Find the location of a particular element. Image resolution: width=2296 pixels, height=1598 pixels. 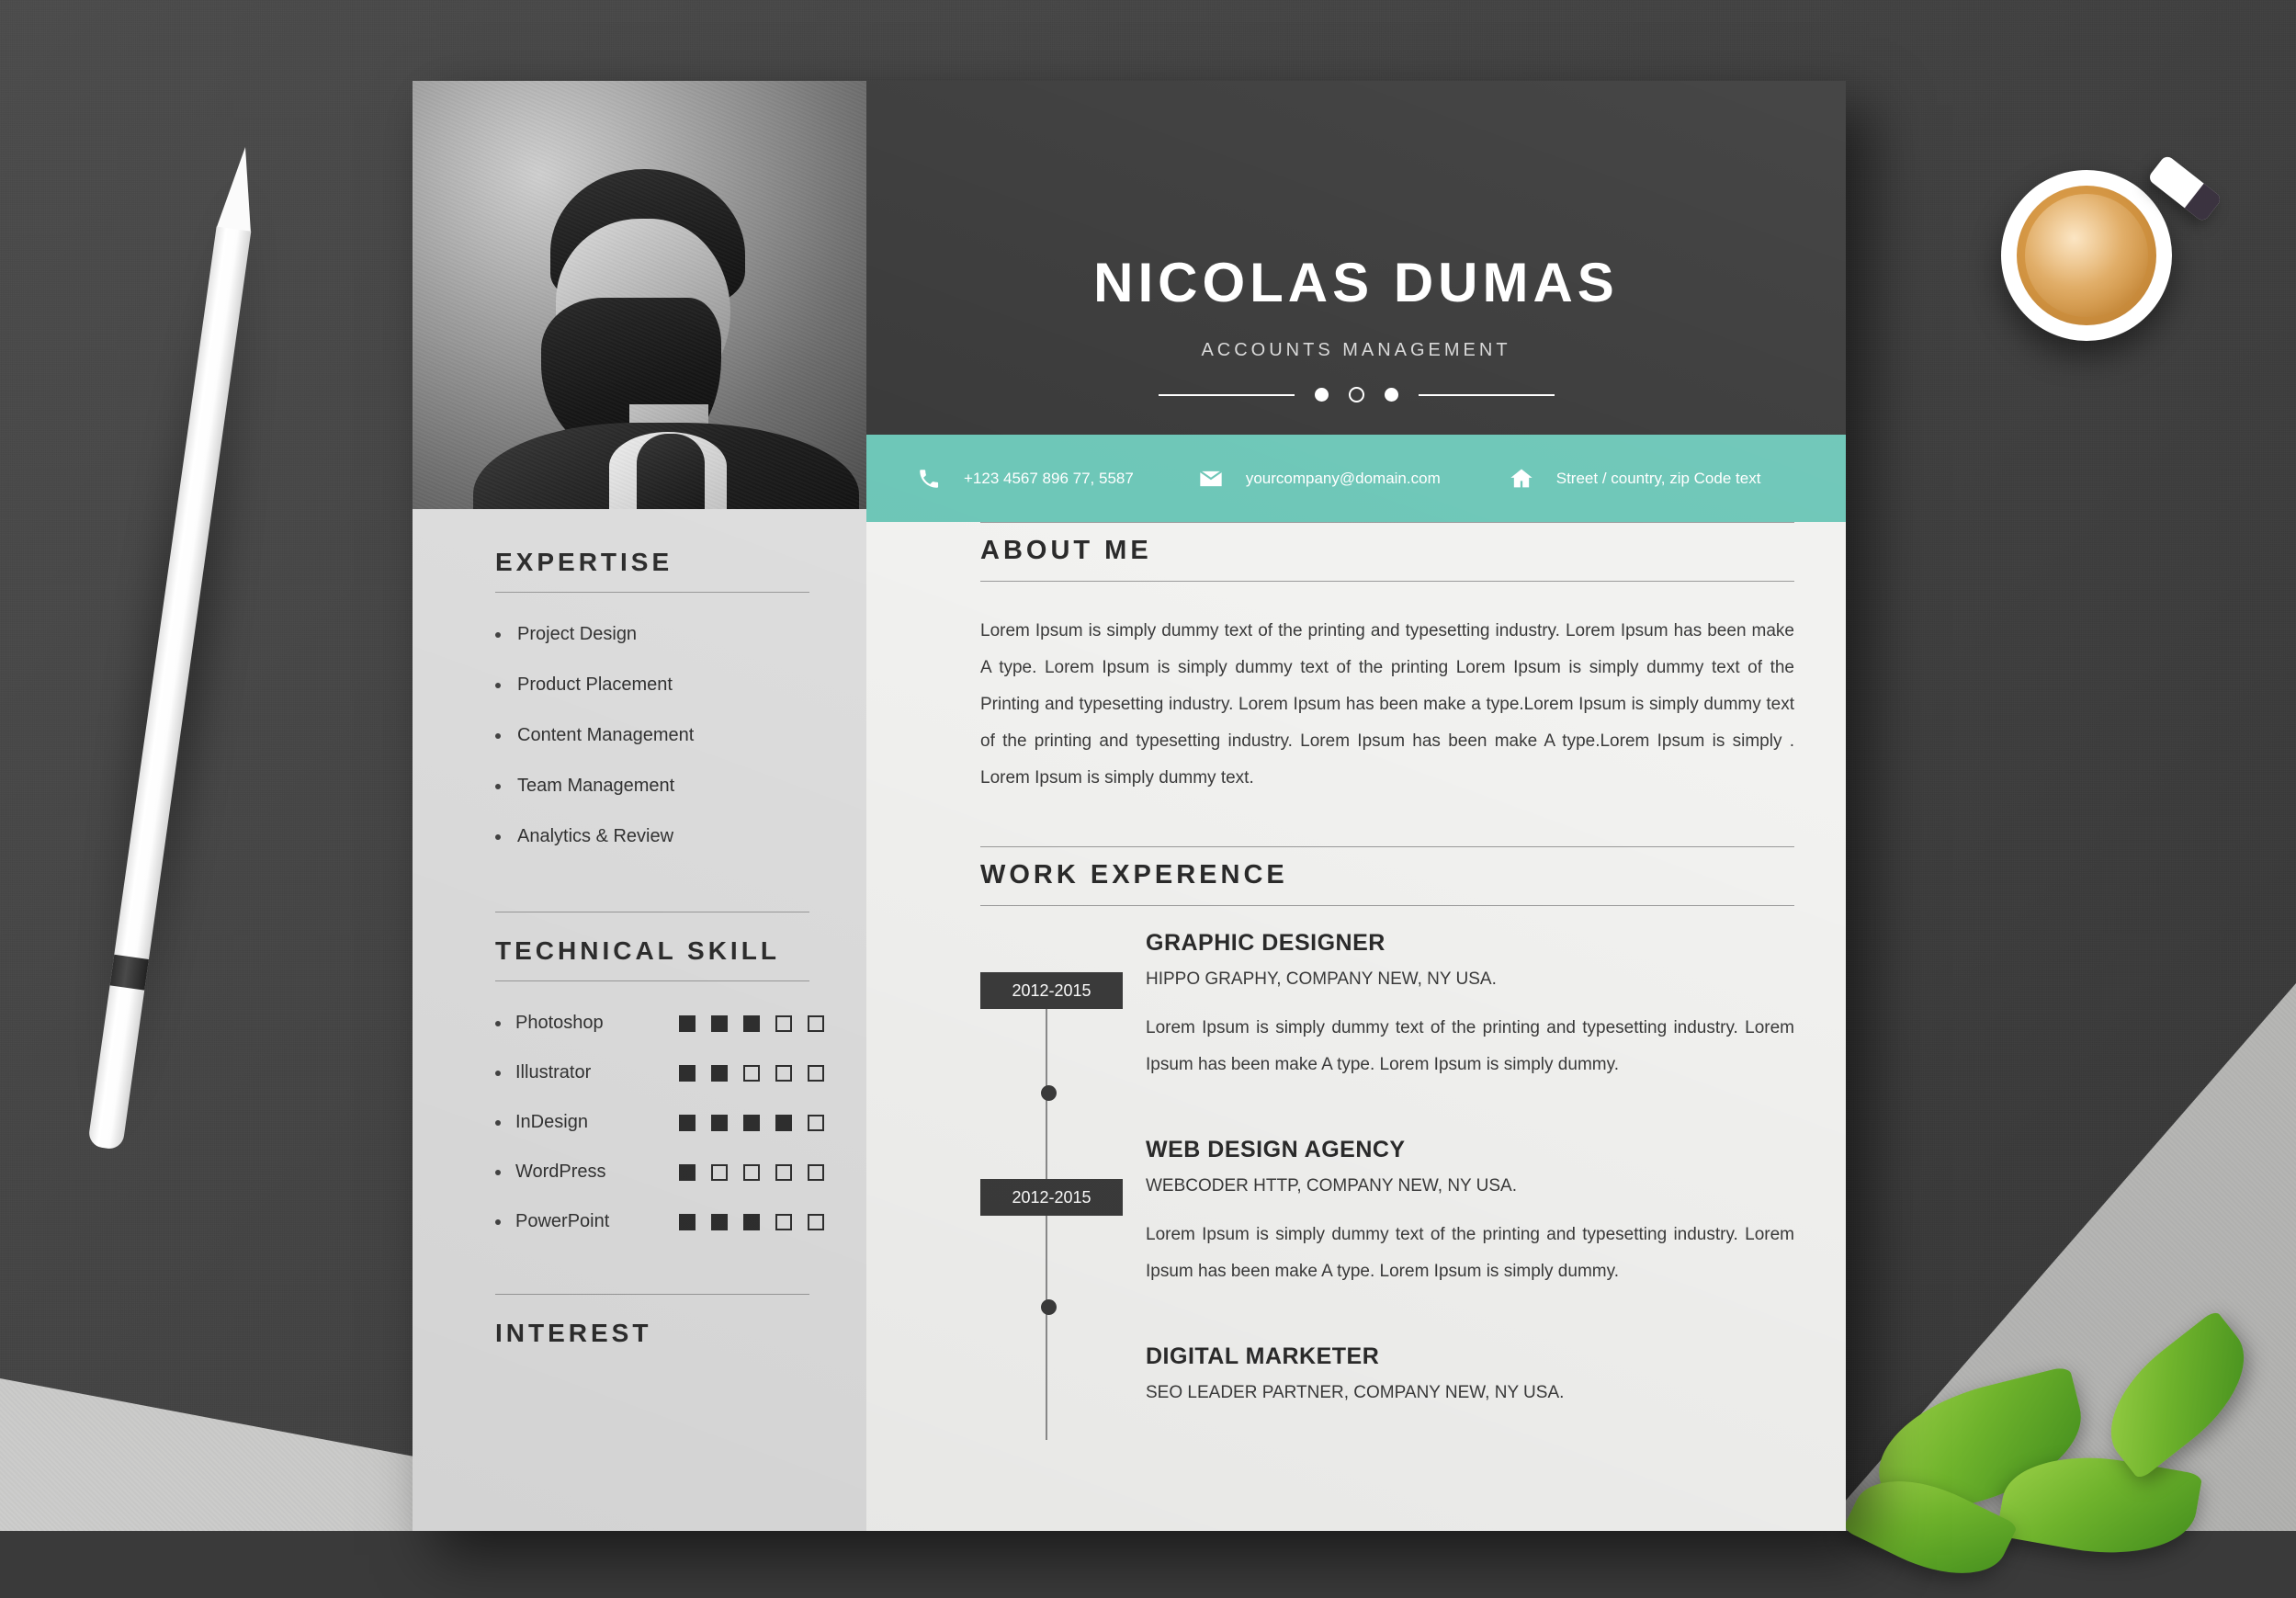

contact-email-text: yourcompany@domain.com is located at coordinates (1343, 478).